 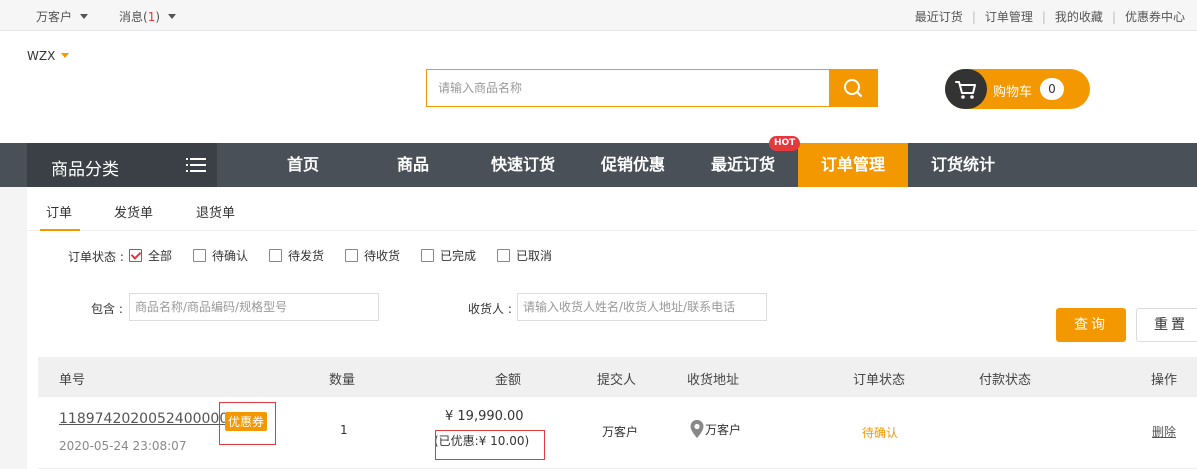 I want to click on checkbox-label: 已完成, so click(x=458, y=256).